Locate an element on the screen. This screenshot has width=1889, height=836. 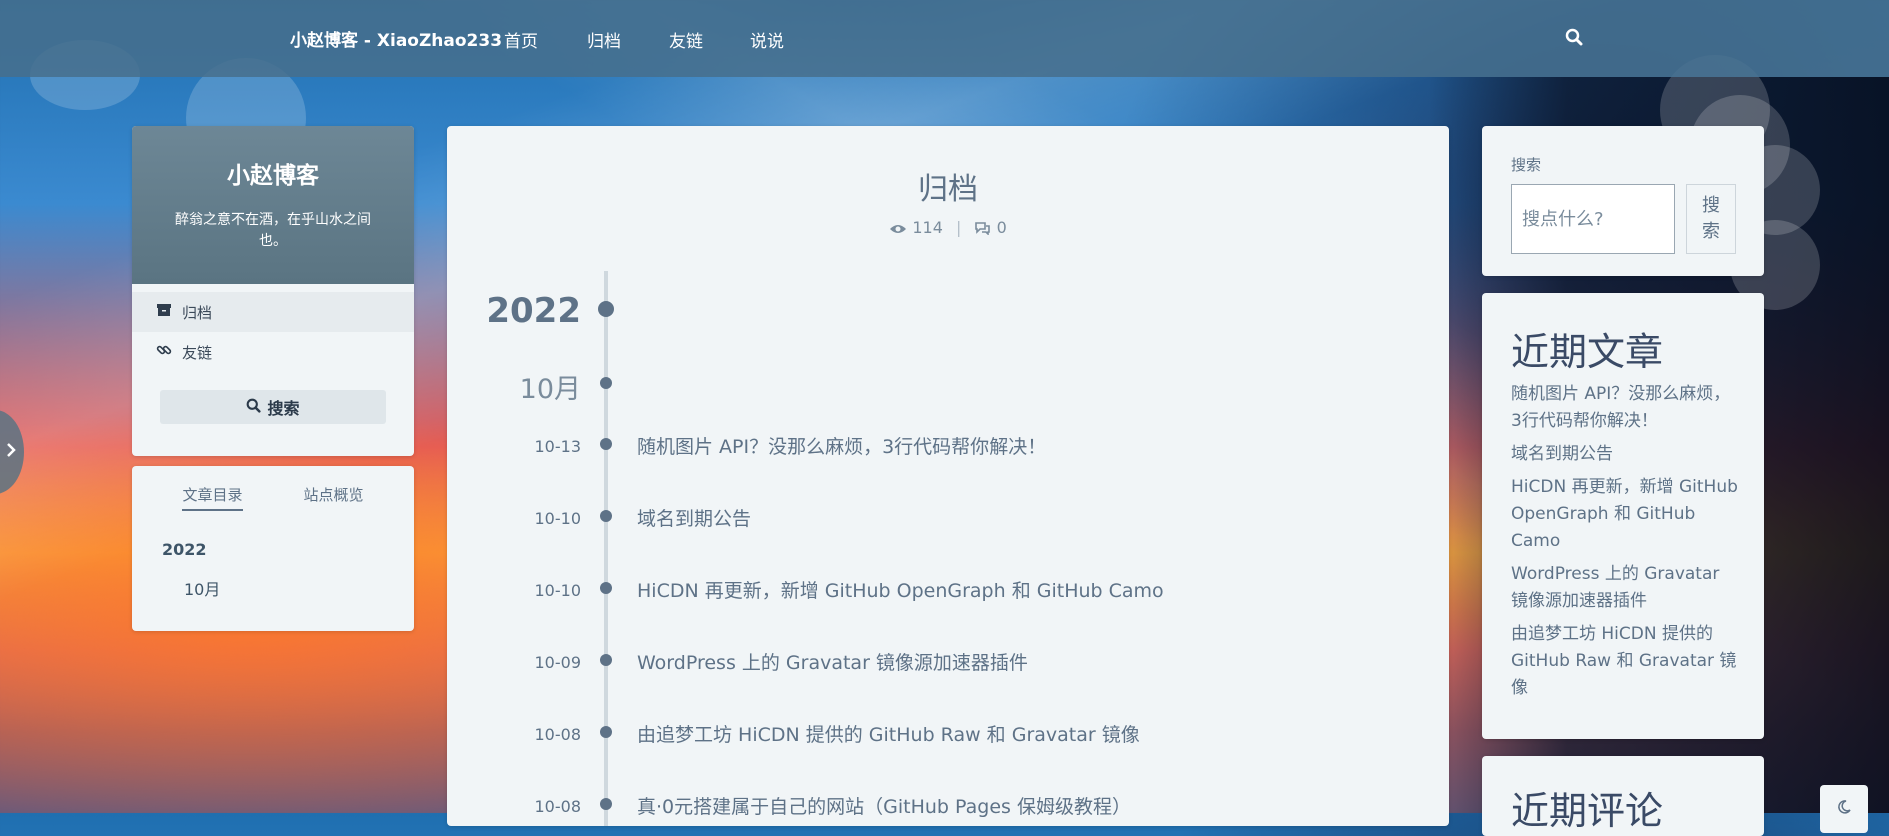
recent-comments-title: 近期评论 is located at coordinates (1587, 811).